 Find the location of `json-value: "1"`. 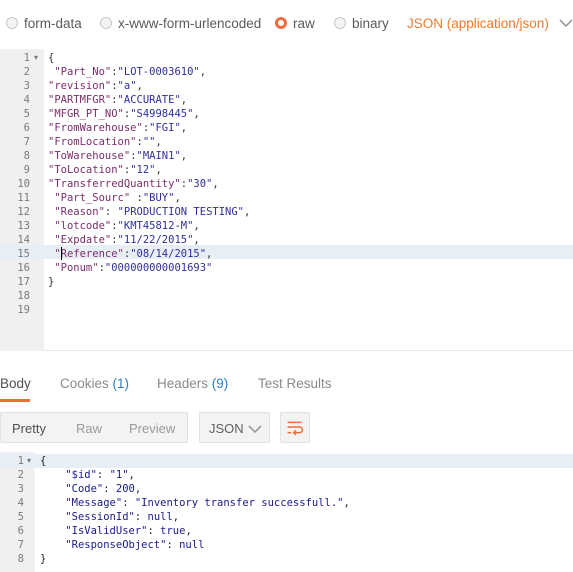

json-value: "1" is located at coordinates (119, 475).